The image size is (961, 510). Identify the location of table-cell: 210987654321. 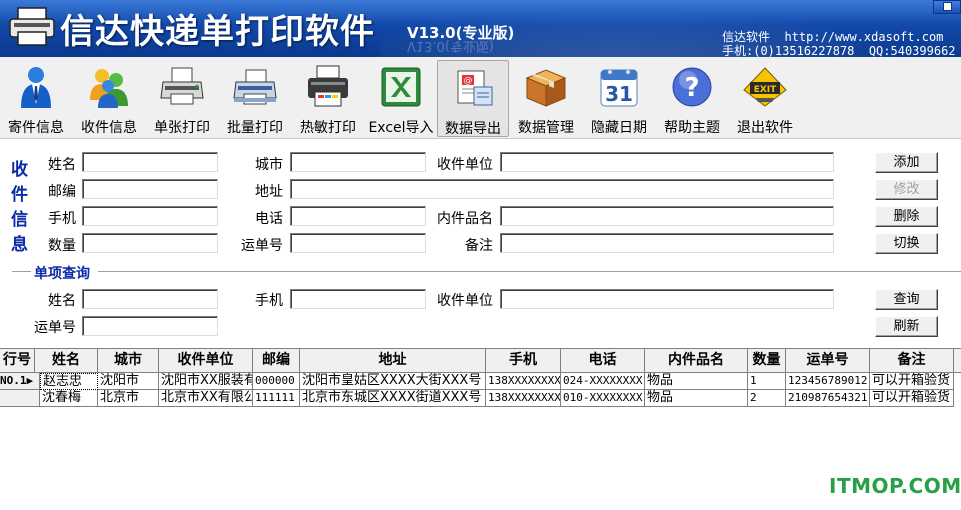
(828, 398).